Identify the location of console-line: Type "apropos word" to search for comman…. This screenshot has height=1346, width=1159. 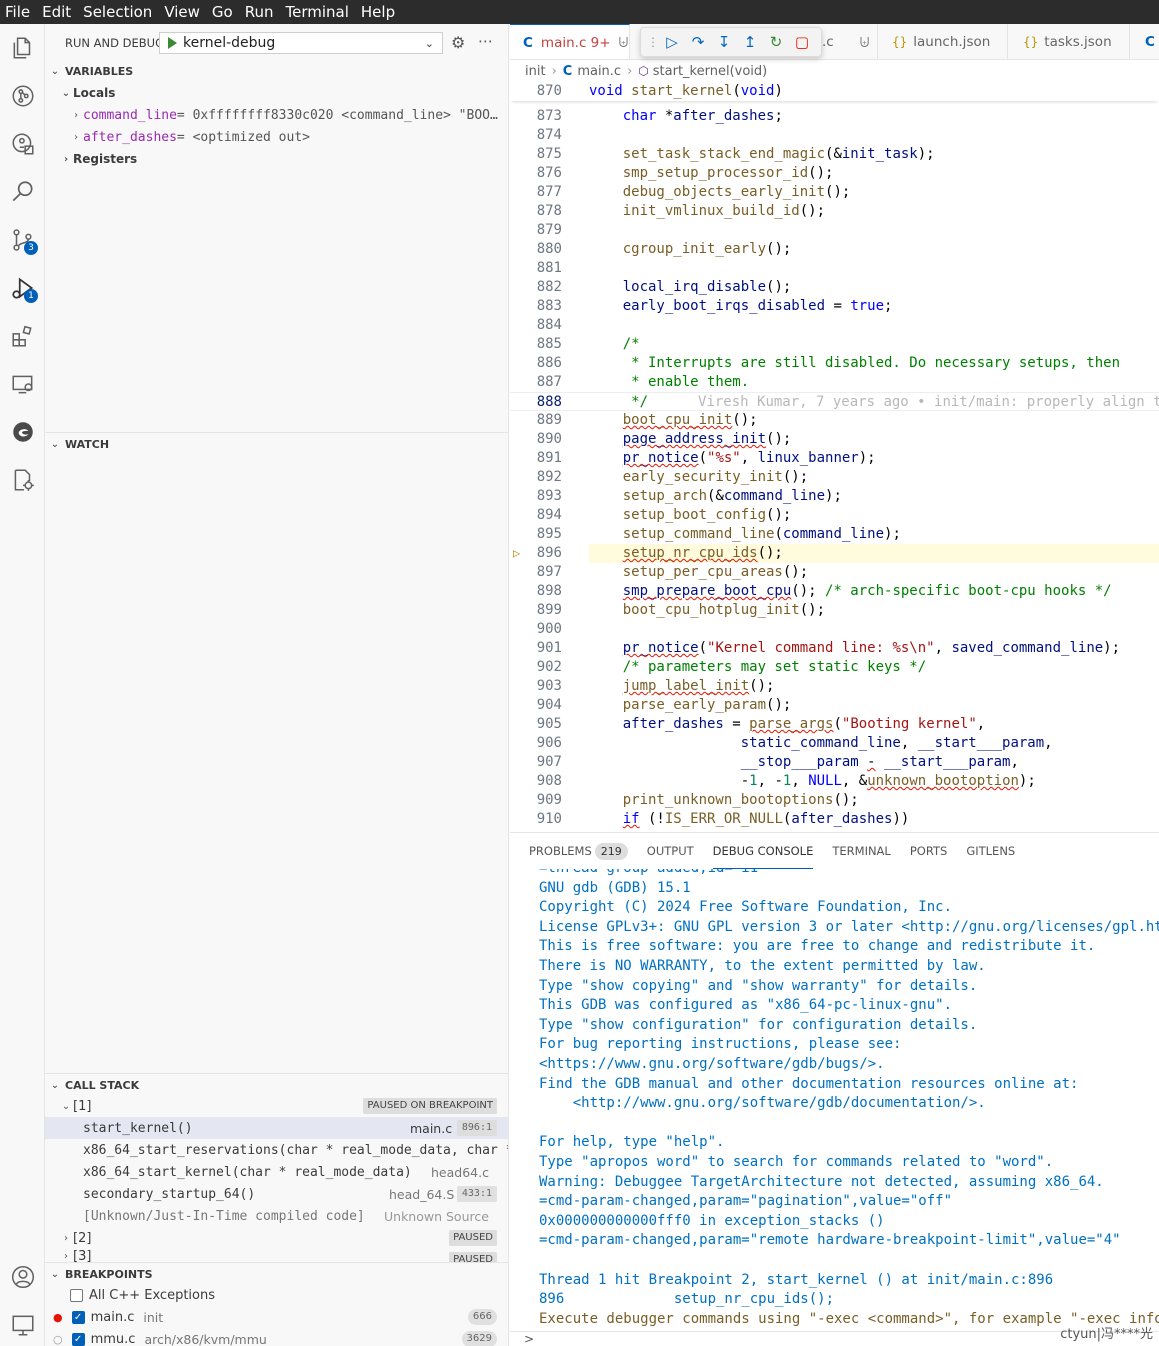
(796, 1162).